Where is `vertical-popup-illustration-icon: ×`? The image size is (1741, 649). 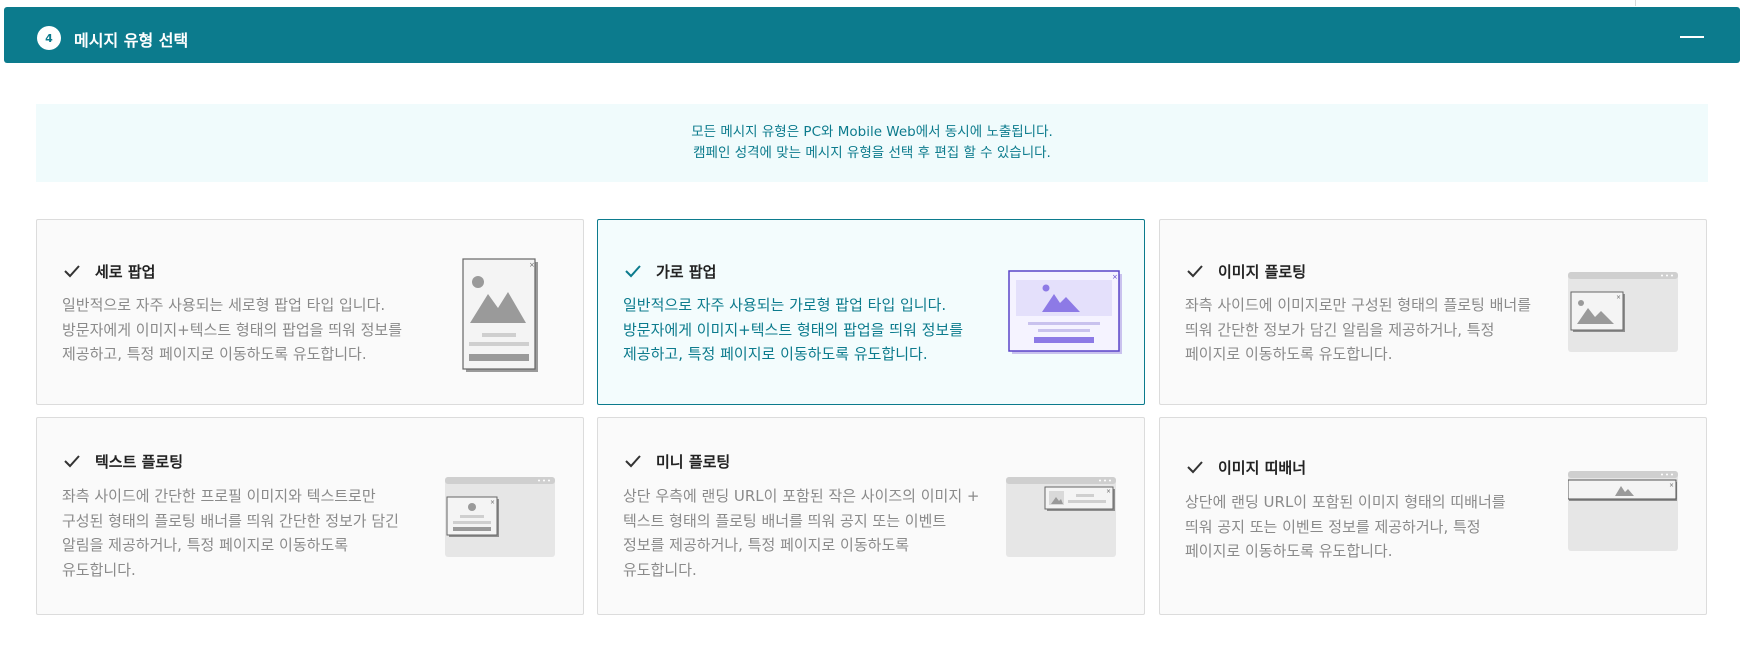 vertical-popup-illustration-icon: × is located at coordinates (500, 315).